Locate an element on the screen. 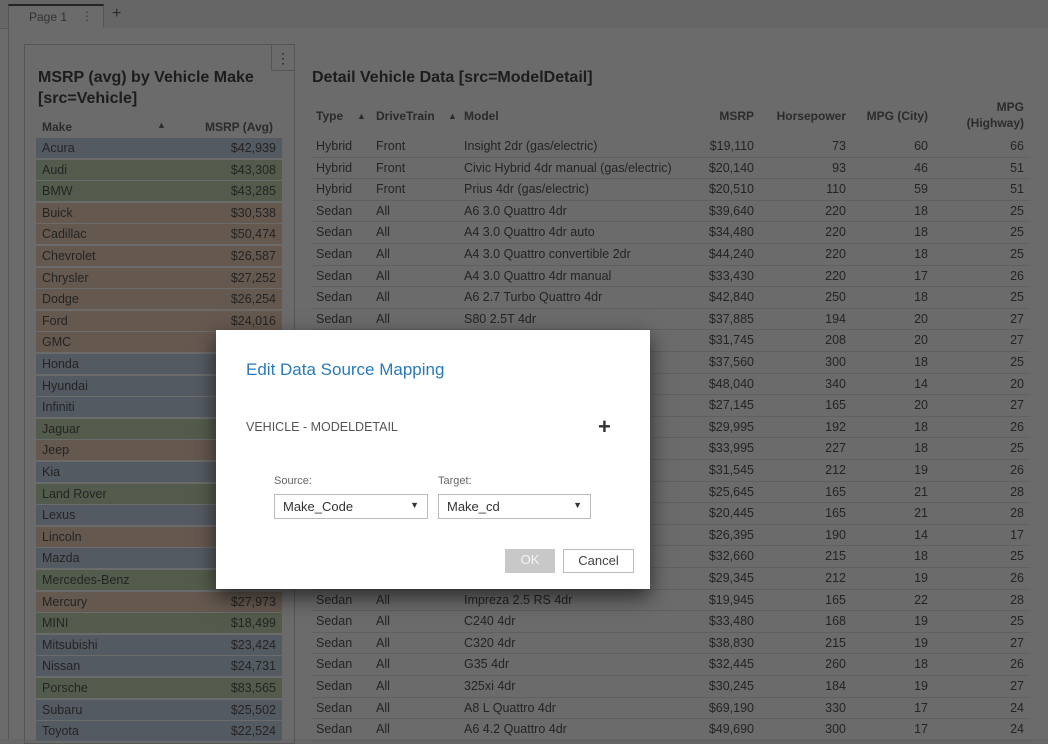 Image resolution: width=1048 pixels, height=744 pixels. make-name: Dodge is located at coordinates (60, 299).